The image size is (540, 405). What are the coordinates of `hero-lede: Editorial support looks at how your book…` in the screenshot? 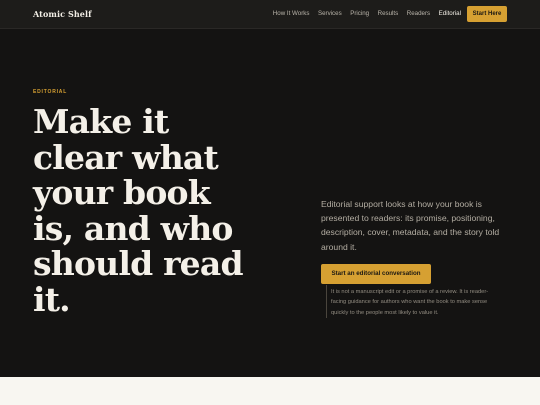 It's located at (410, 225).